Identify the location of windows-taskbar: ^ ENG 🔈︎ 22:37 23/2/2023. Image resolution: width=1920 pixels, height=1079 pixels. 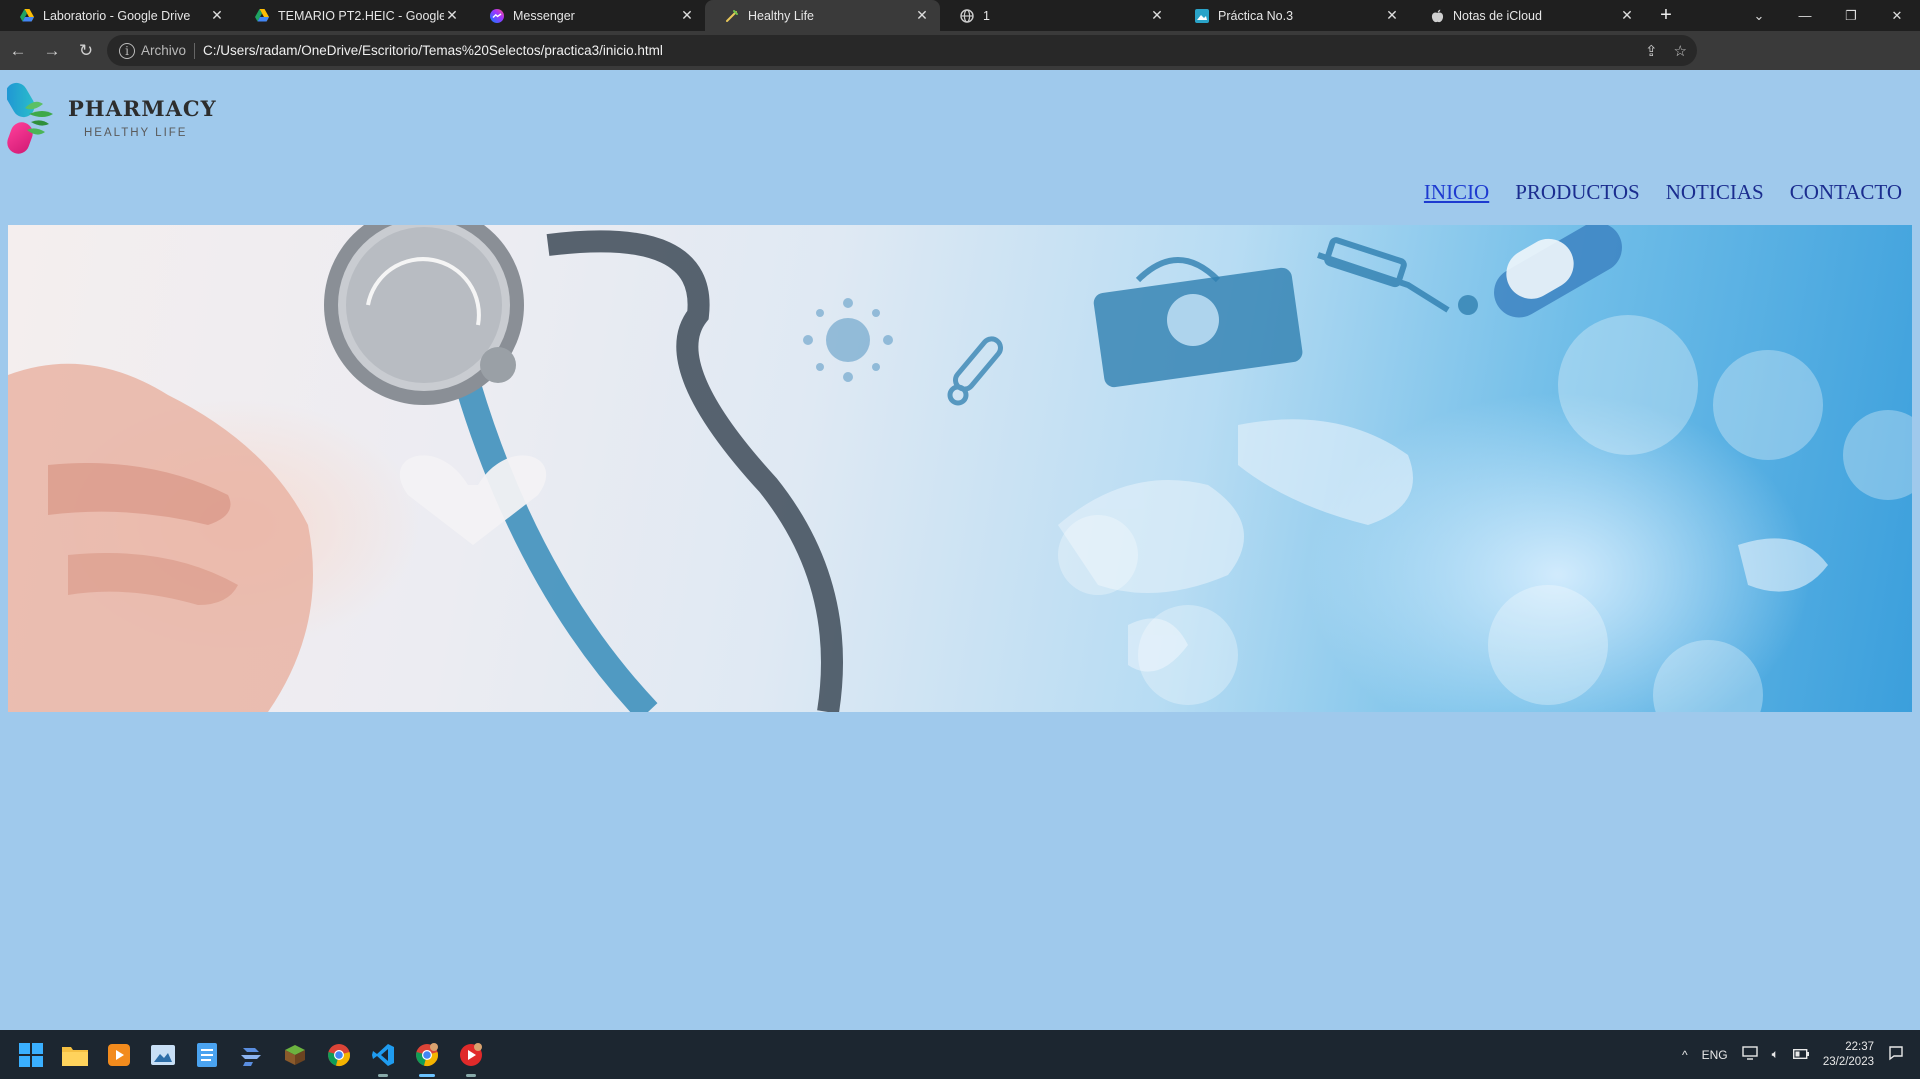
(960, 1054).